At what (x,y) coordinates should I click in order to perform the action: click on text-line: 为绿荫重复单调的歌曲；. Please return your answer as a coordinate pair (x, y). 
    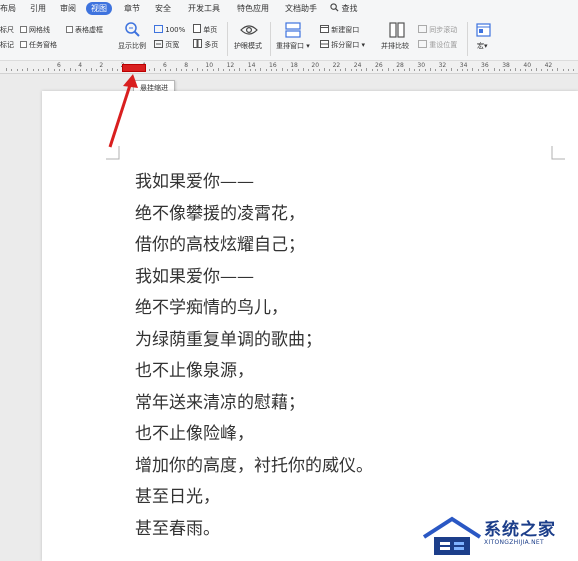
    Looking at the image, I should click on (228, 339).